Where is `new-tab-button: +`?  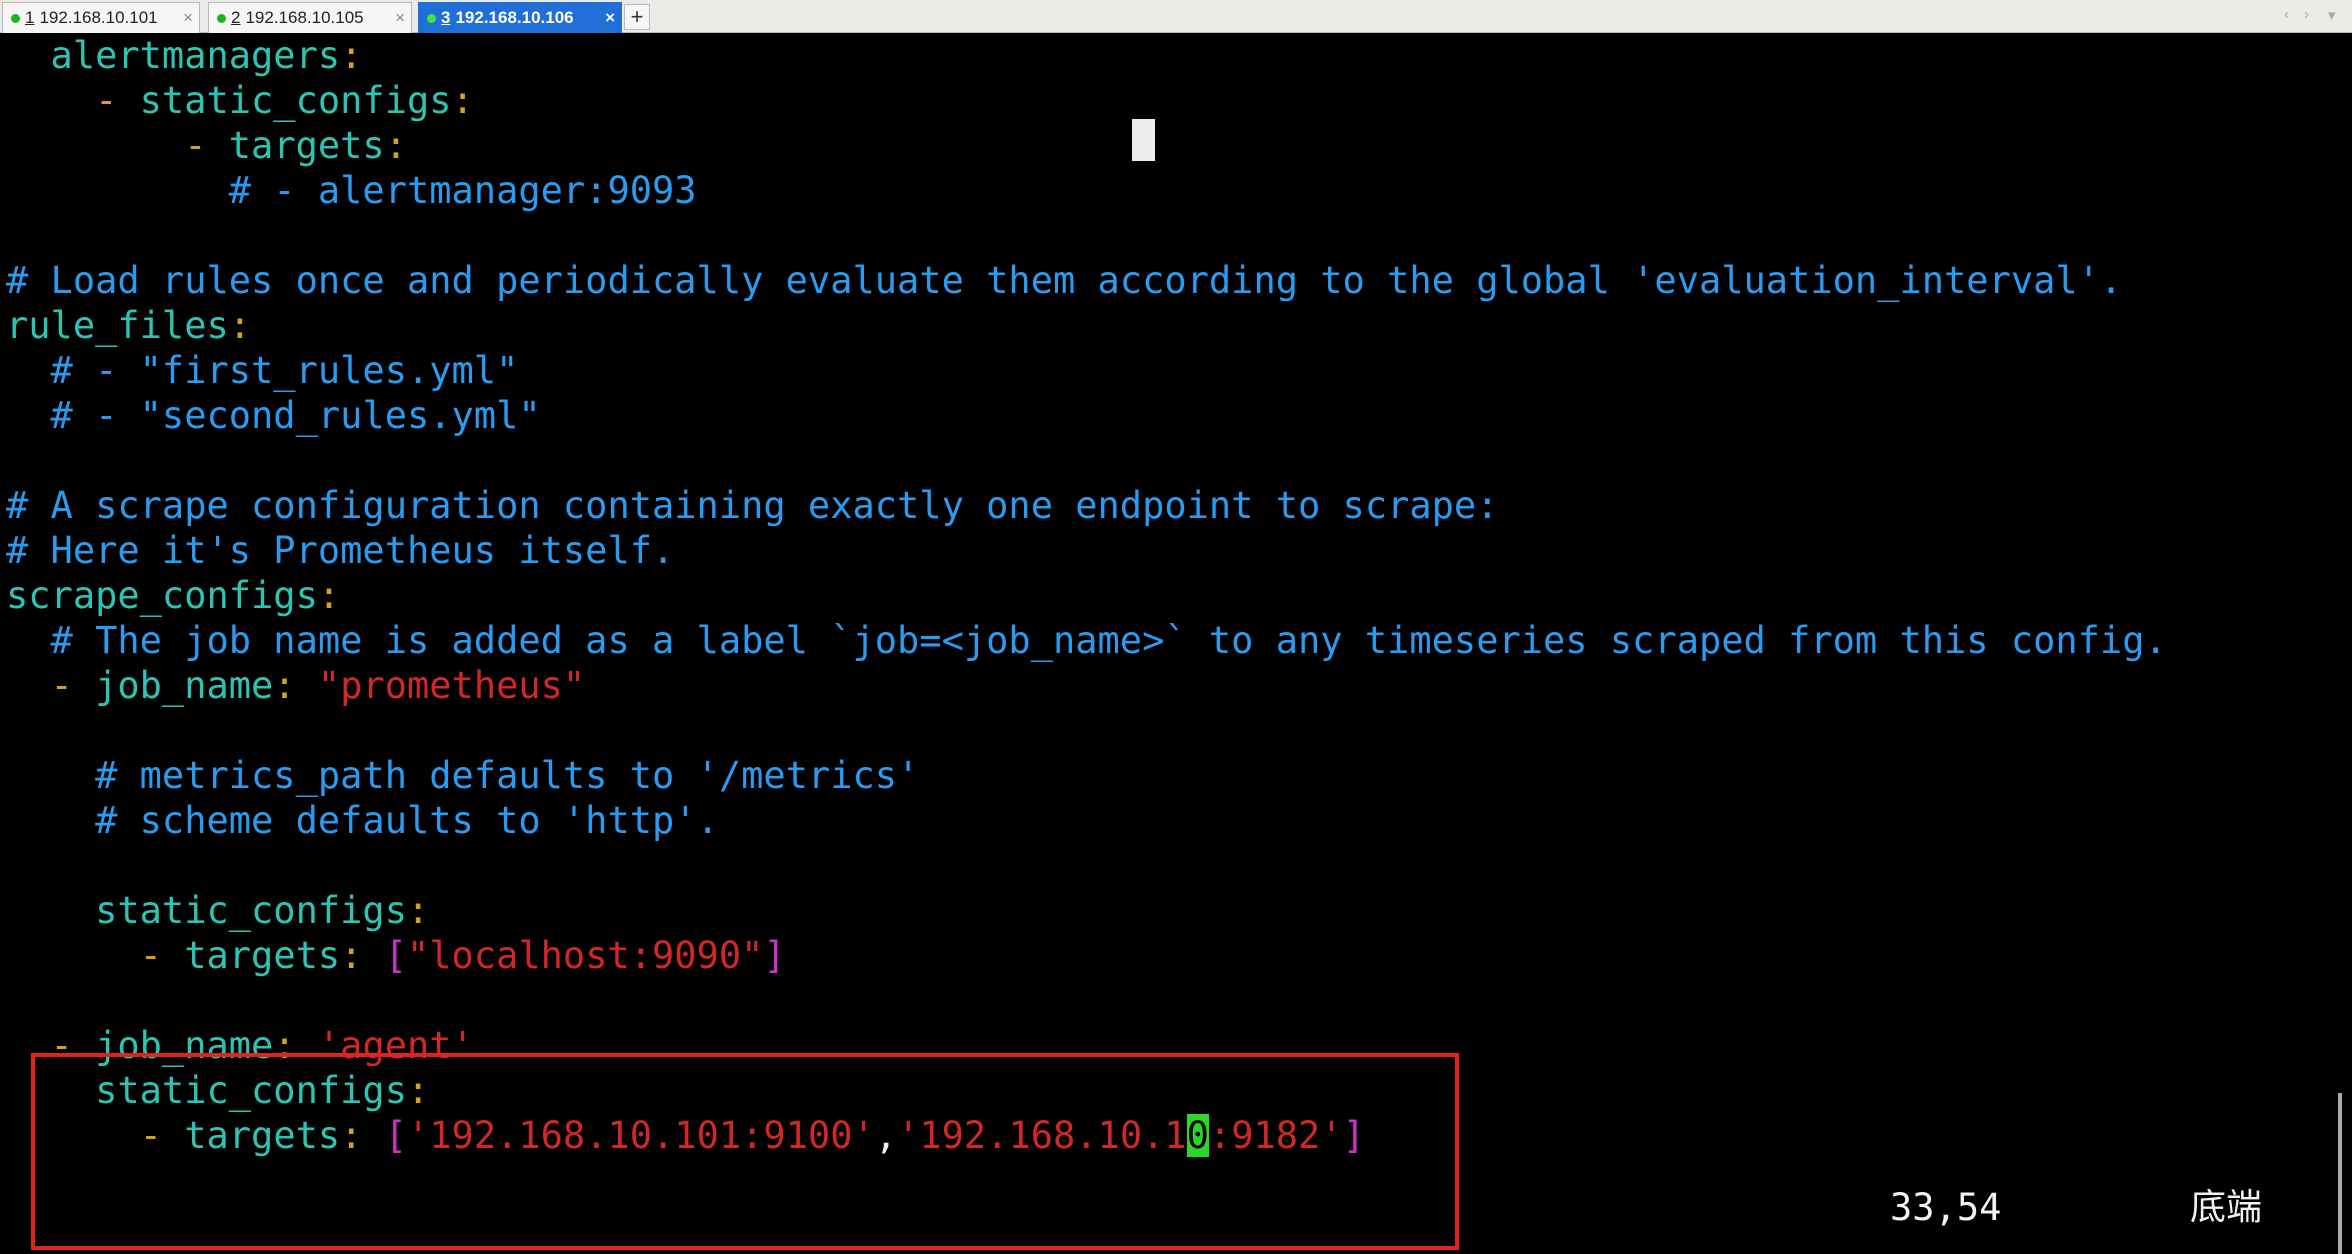
new-tab-button: + is located at coordinates (637, 17).